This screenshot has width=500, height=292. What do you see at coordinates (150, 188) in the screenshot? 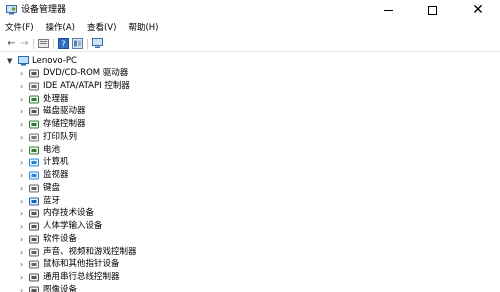
I see `tree-category-row: › 键盘` at bounding box center [150, 188].